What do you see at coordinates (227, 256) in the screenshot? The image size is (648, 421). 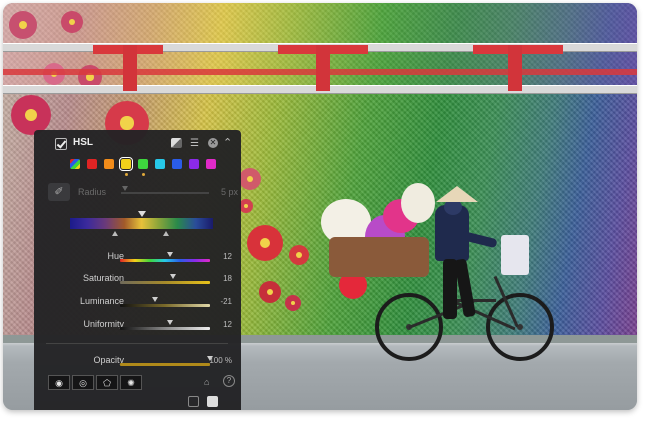 I see `hue-value: 12` at bounding box center [227, 256].